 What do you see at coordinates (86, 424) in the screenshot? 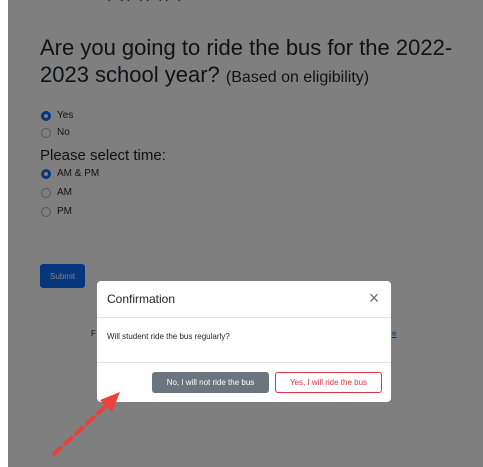
I see `arrow-icon` at bounding box center [86, 424].